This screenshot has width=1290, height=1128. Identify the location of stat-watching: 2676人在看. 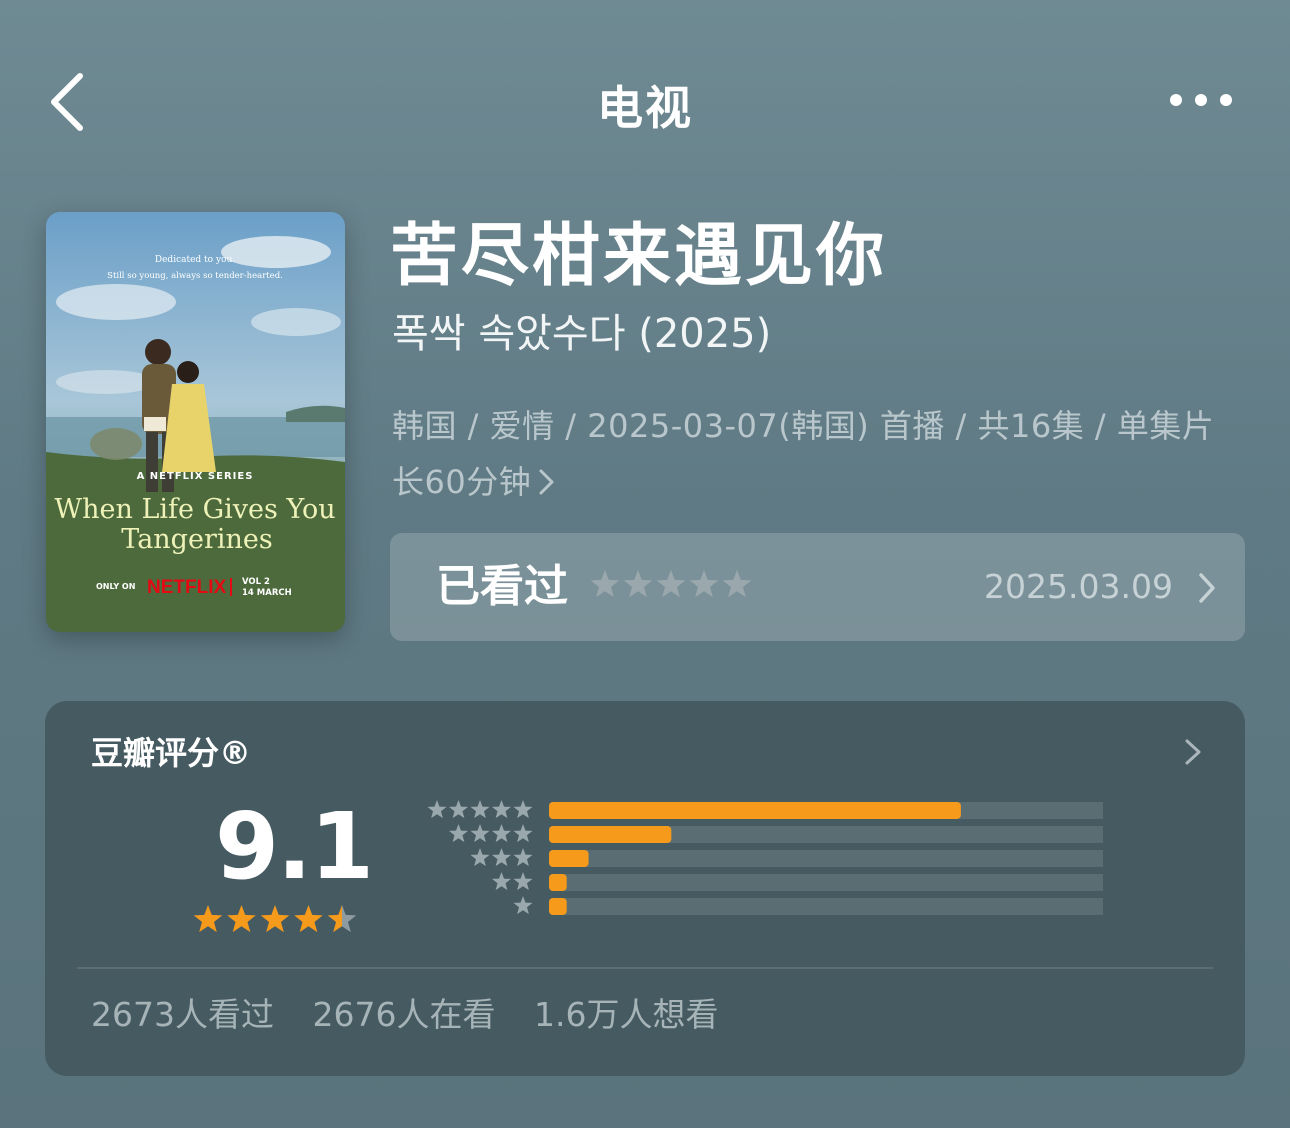
(403, 1014).